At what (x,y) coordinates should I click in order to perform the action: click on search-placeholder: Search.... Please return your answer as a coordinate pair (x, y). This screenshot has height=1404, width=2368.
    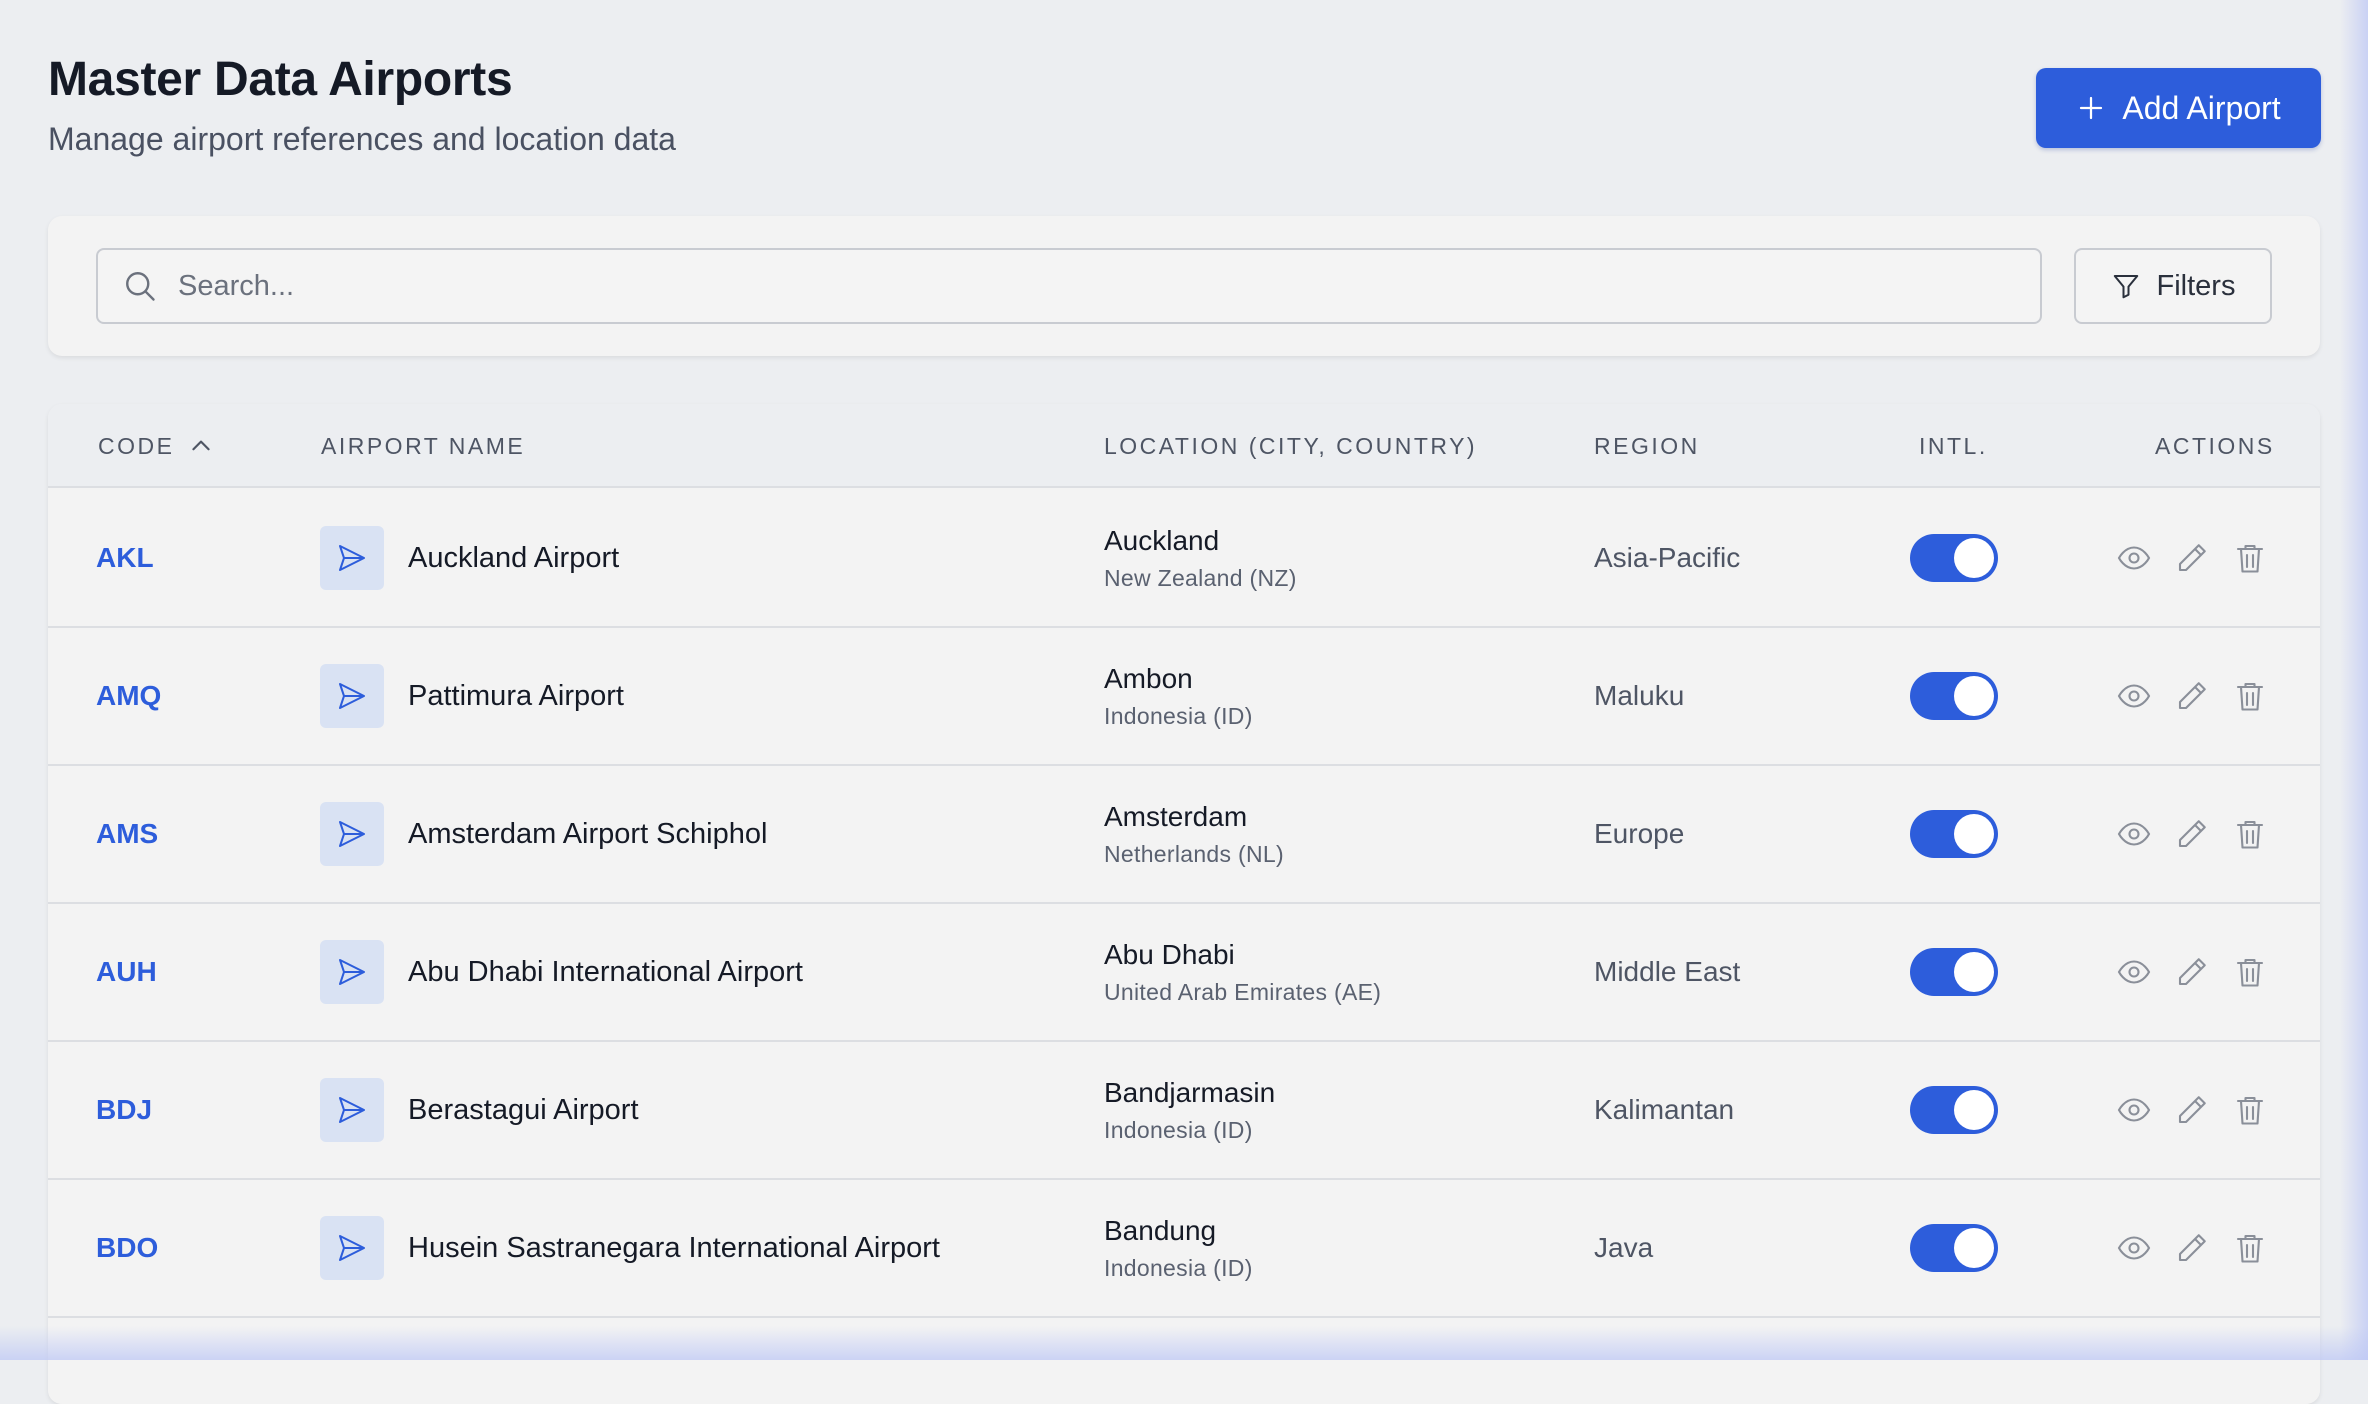
    Looking at the image, I should click on (236, 285).